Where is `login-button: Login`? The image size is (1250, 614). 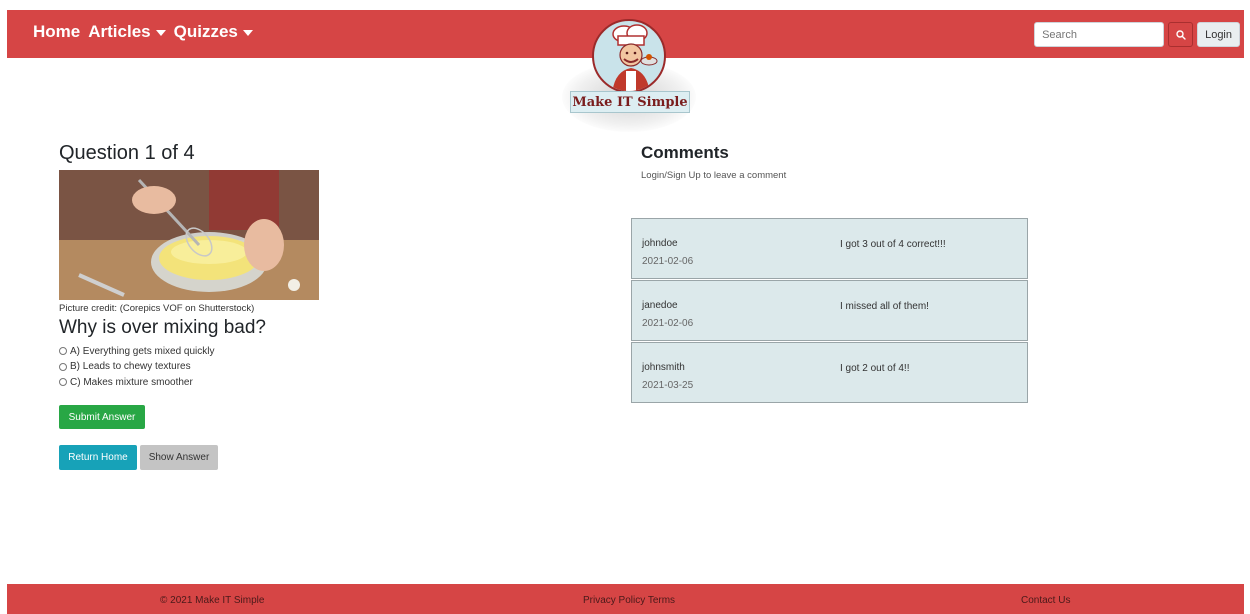
login-button: Login is located at coordinates (1218, 34).